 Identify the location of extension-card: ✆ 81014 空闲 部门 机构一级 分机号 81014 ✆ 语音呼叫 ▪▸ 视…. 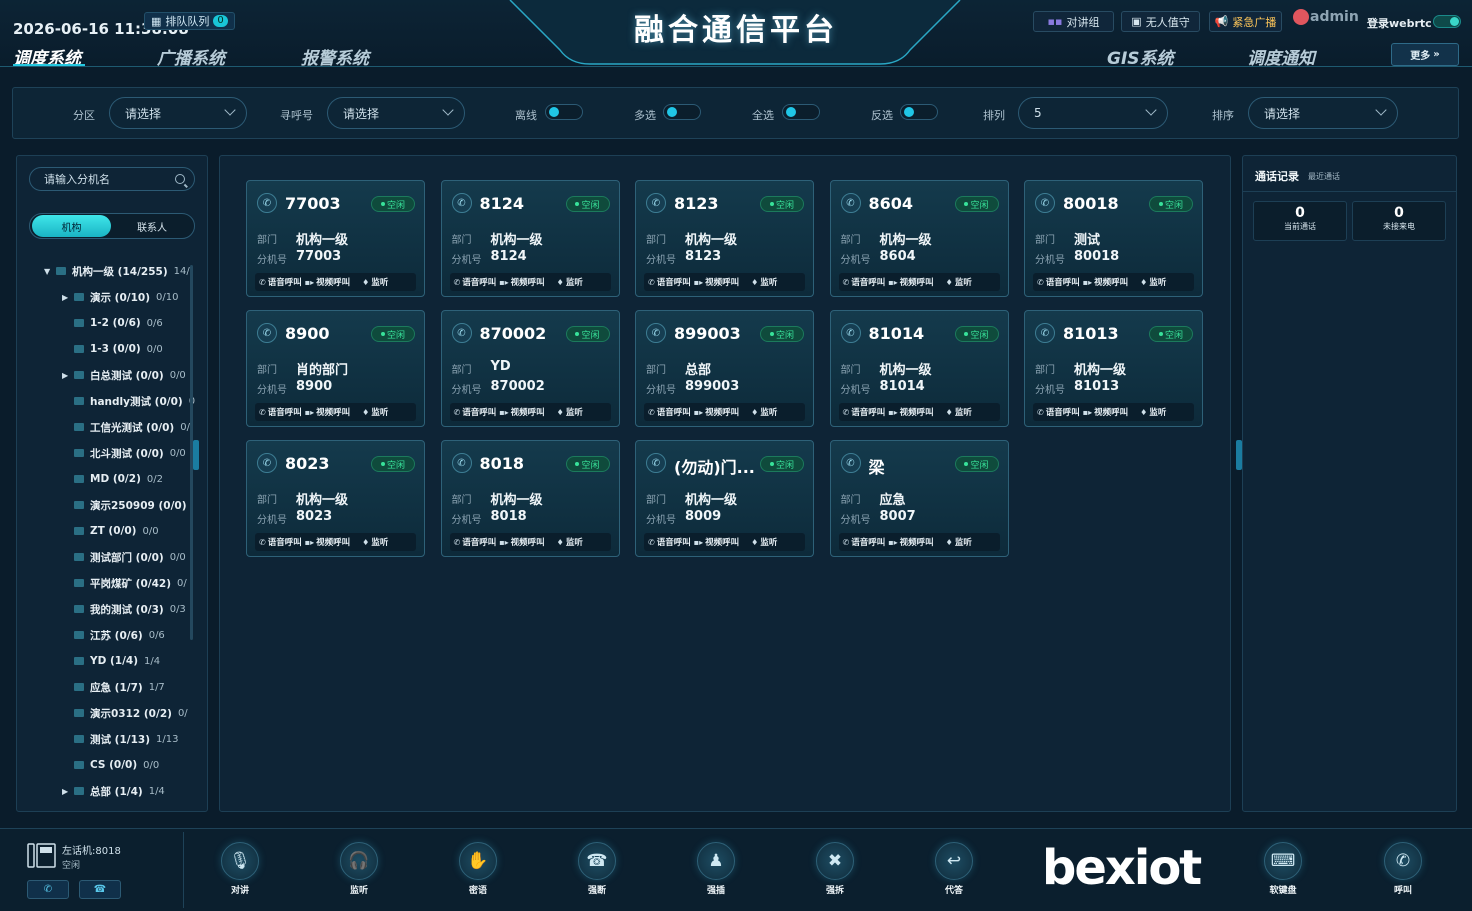
(919, 368).